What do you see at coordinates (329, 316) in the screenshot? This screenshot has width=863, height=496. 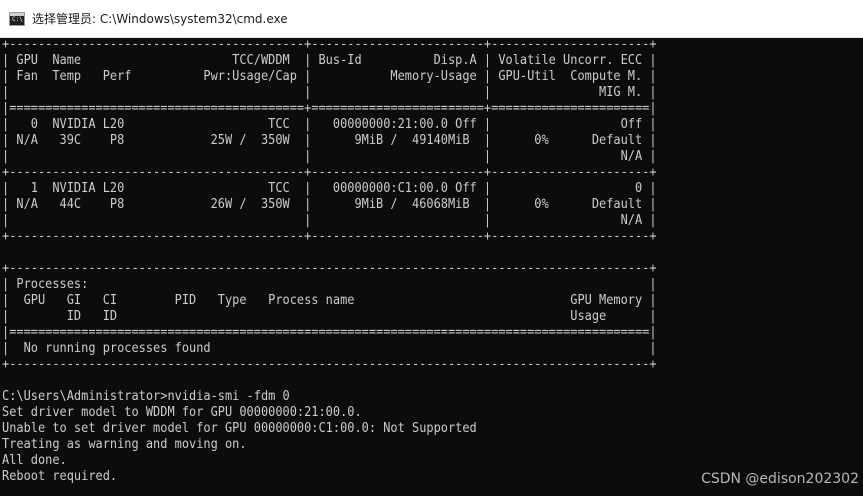 I see `console-line: | ID ID Usage |` at bounding box center [329, 316].